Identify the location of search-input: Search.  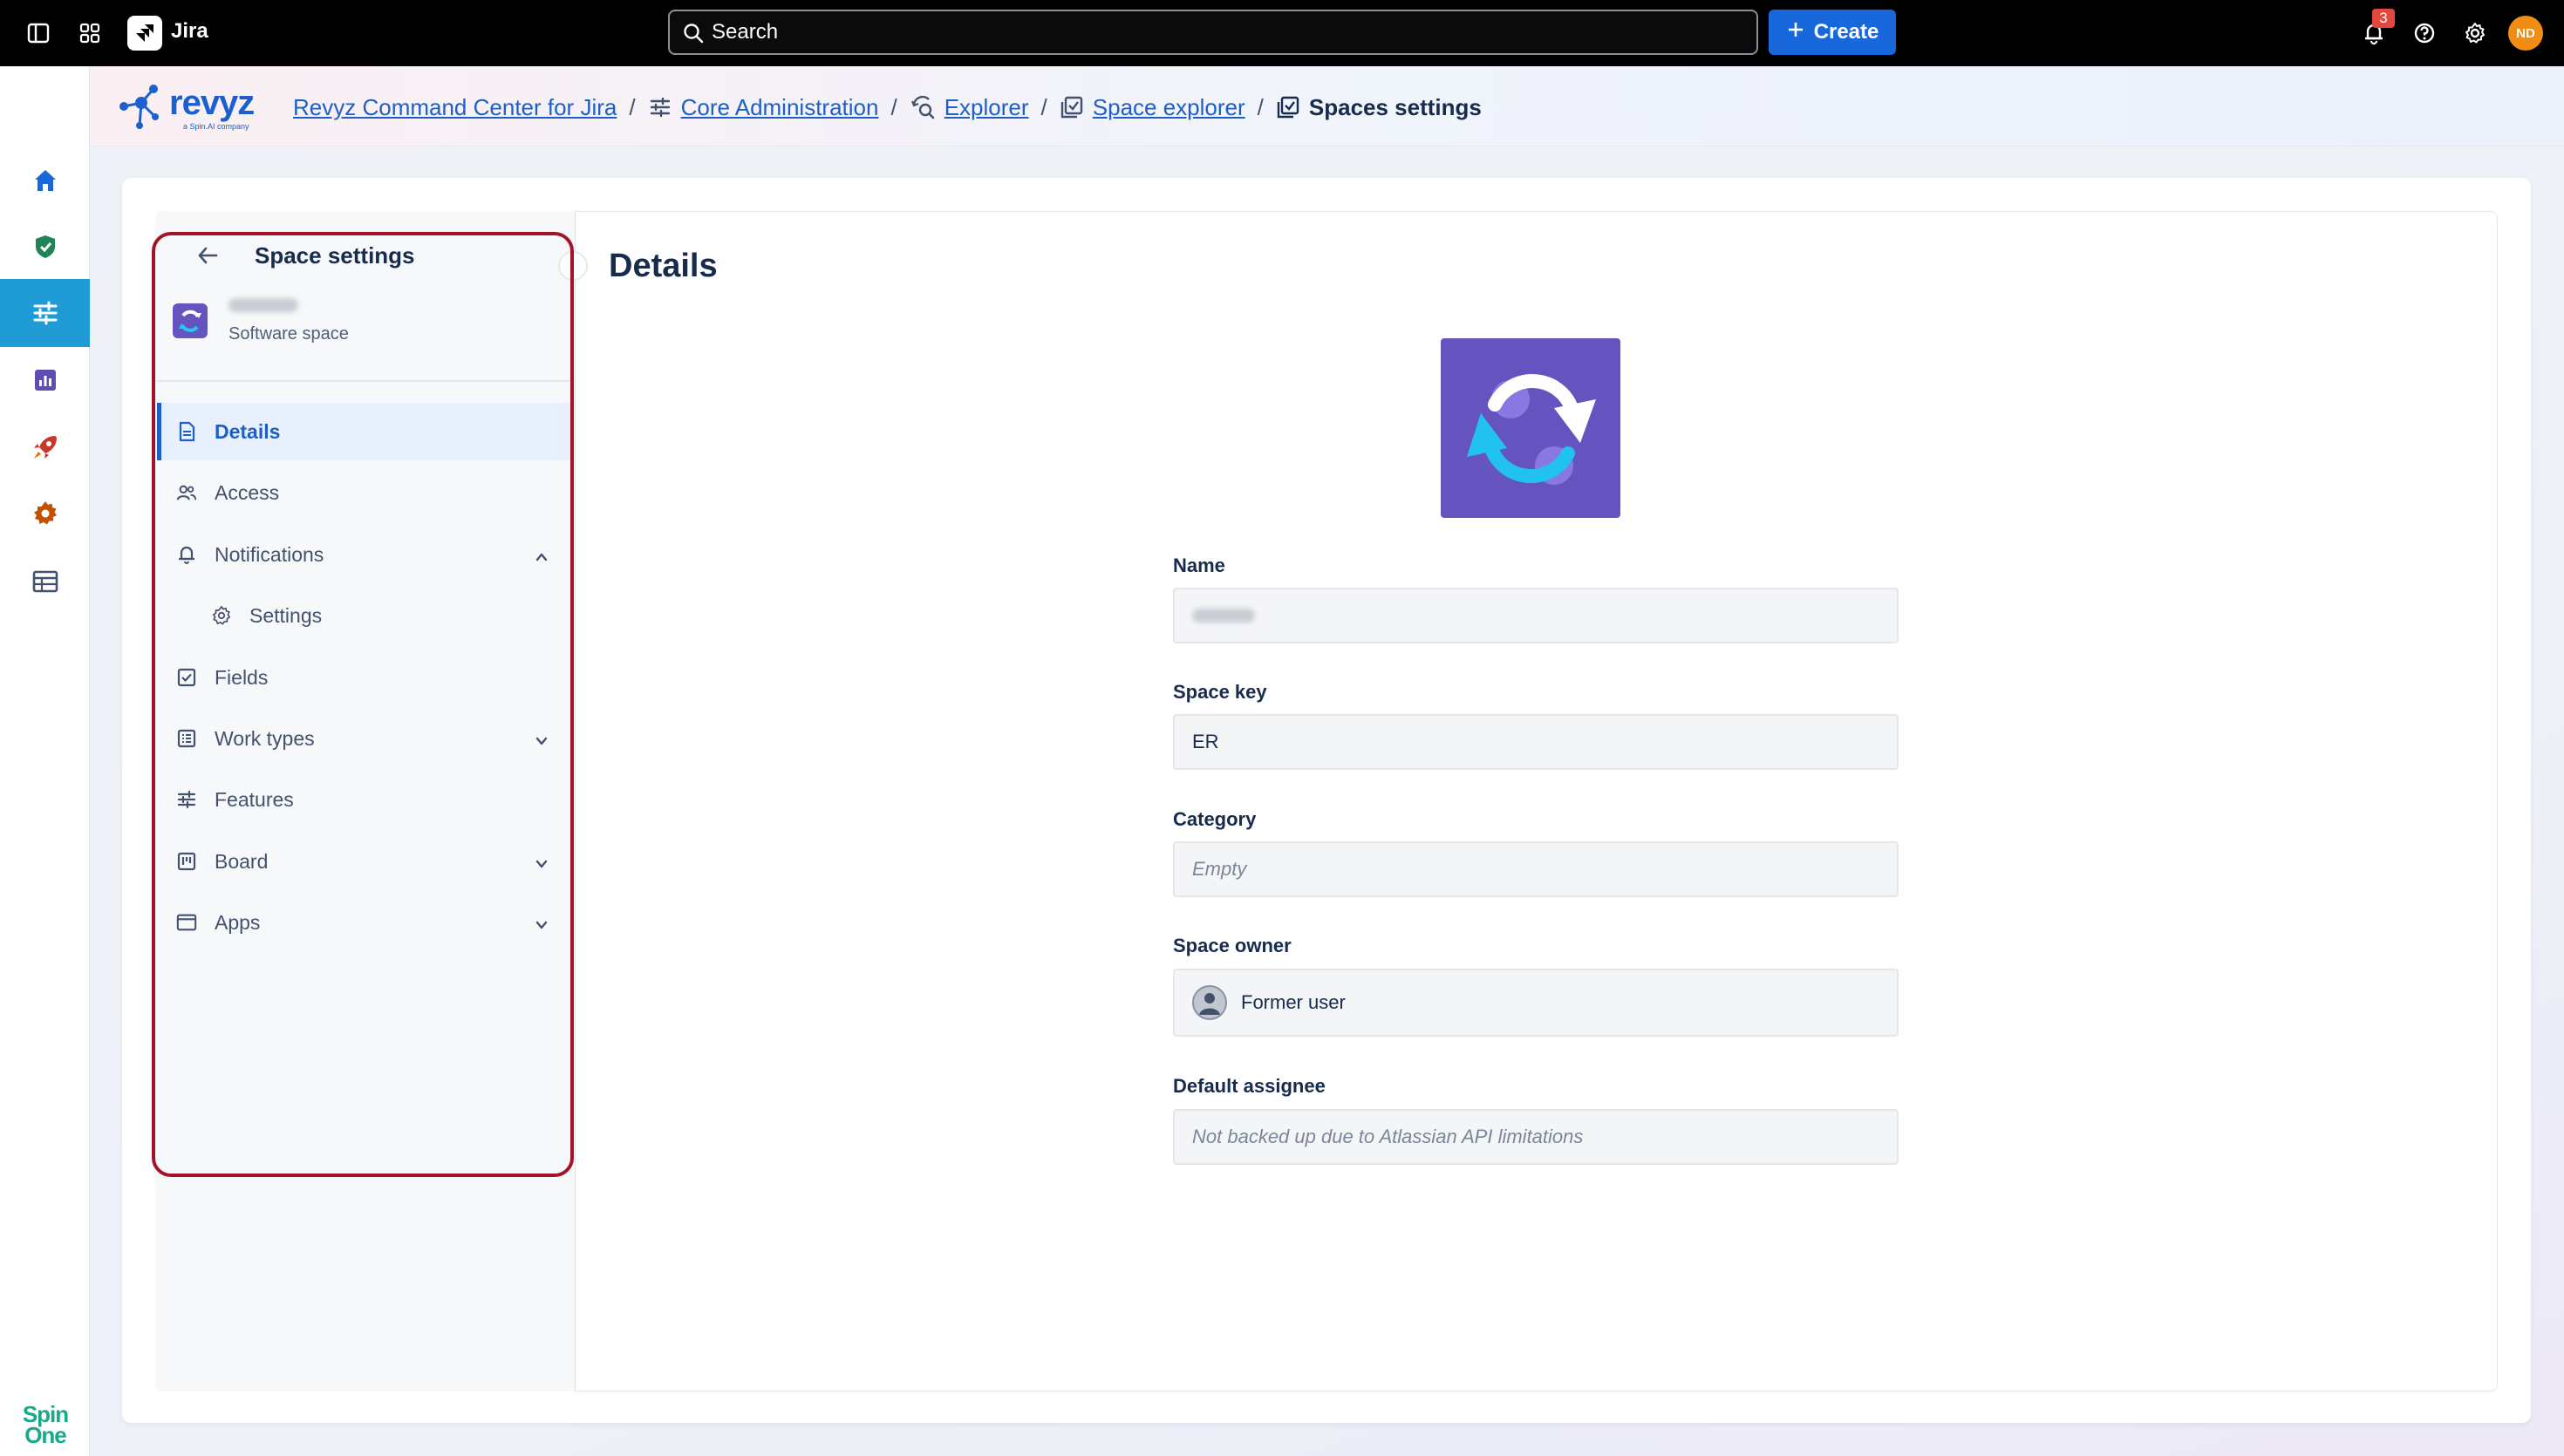
(1213, 32).